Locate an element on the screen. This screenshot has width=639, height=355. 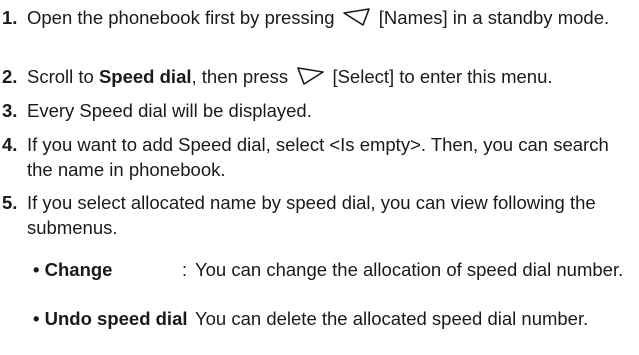
submenu-term: • Change is located at coordinates (72, 269).